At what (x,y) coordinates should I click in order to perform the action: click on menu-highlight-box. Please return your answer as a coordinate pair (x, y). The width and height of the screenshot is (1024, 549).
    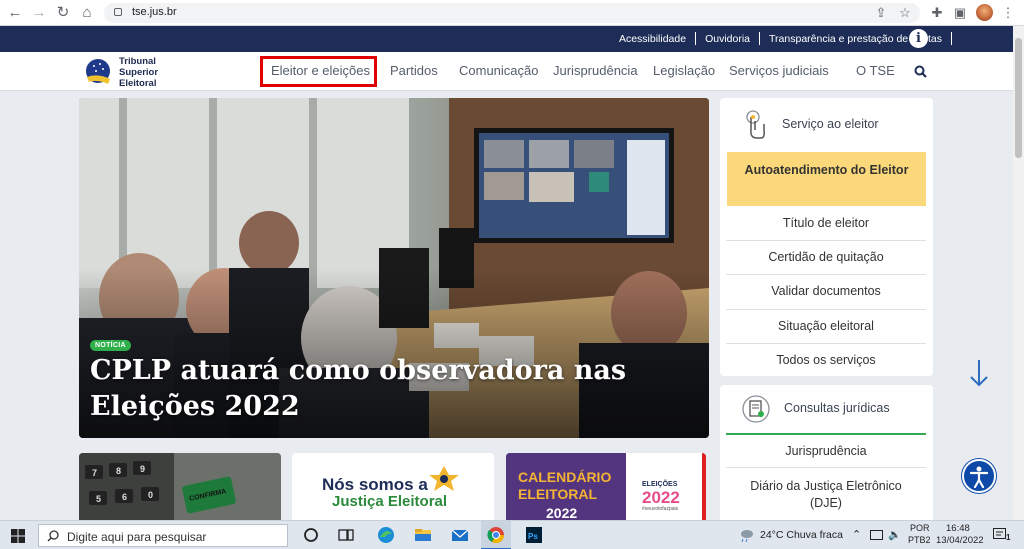
    Looking at the image, I should click on (318, 71).